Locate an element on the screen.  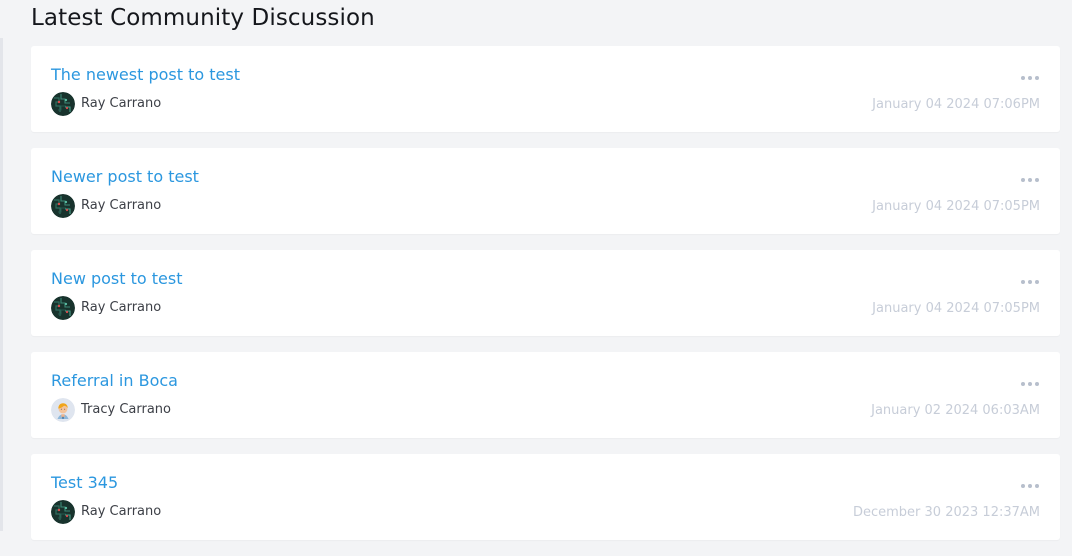
discussion-title-link: Newer post to test is located at coordinates (125, 177).